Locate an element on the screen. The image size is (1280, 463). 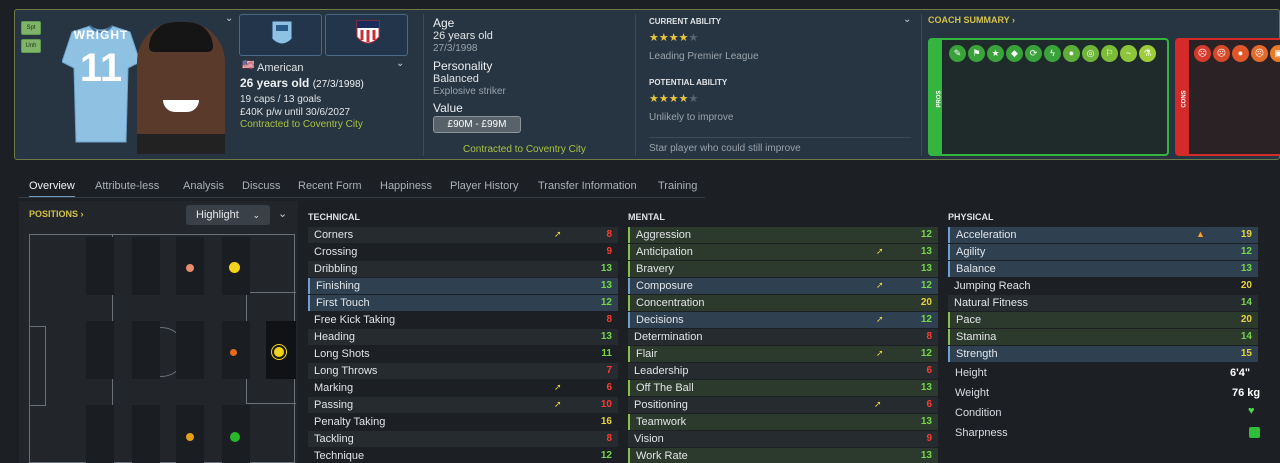
attribute-row: Finishing 13 is located at coordinates (463, 286).